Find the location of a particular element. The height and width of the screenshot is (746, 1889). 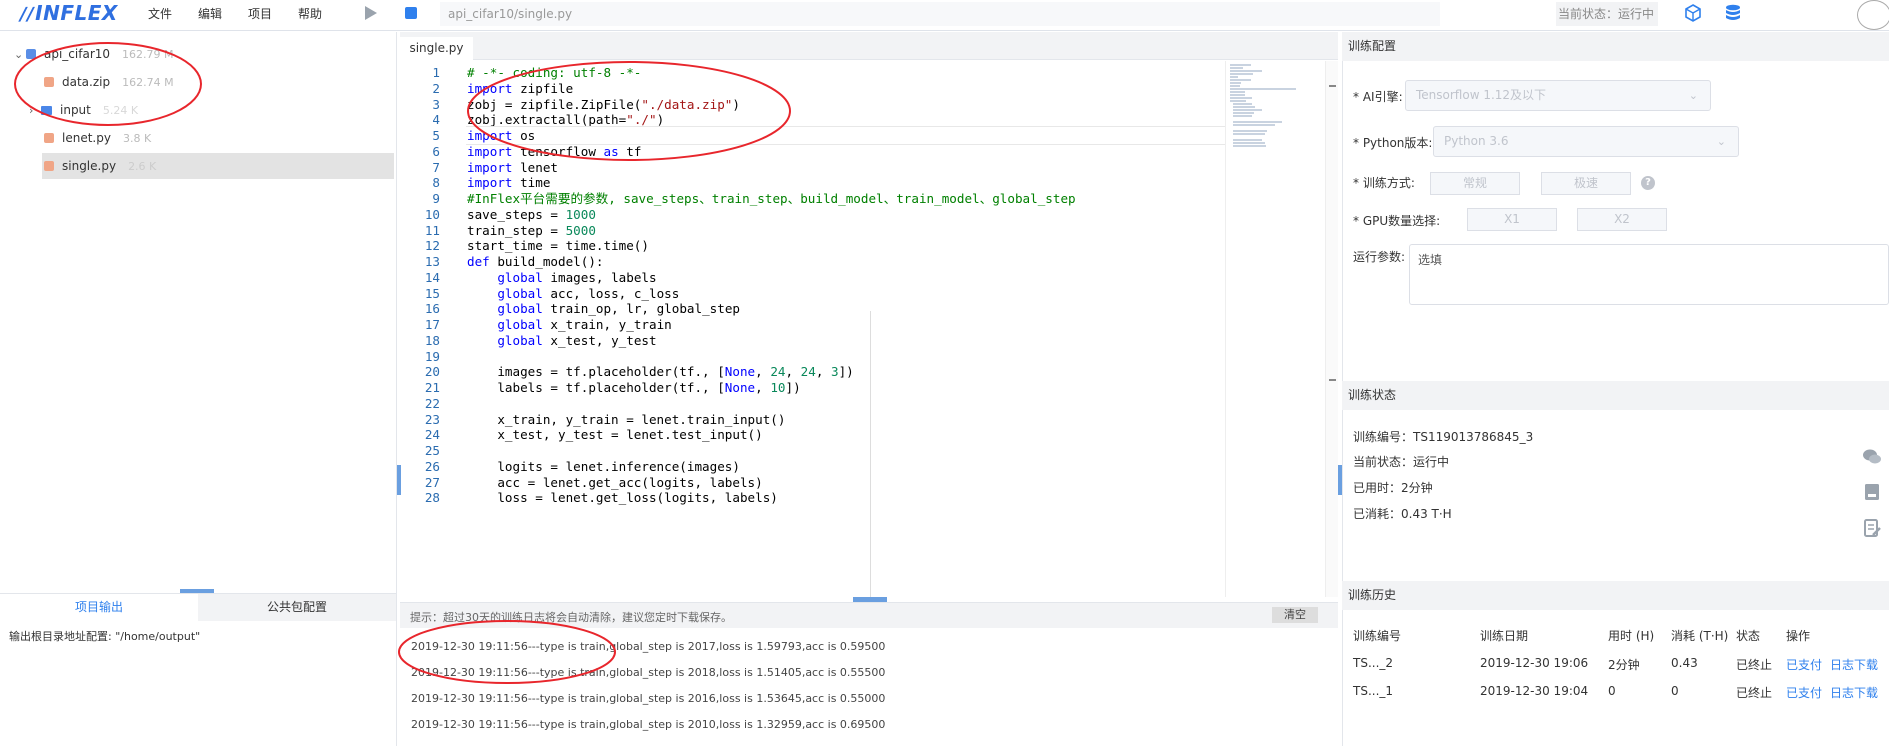

left-resize-handle is located at coordinates (399, 480).